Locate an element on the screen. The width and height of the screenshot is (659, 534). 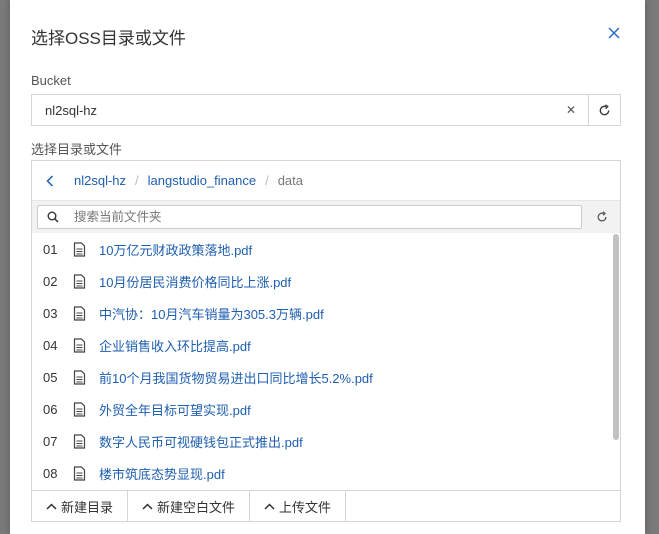
list-item: 04 企业销售收入环比提高.pdf is located at coordinates (326, 345).